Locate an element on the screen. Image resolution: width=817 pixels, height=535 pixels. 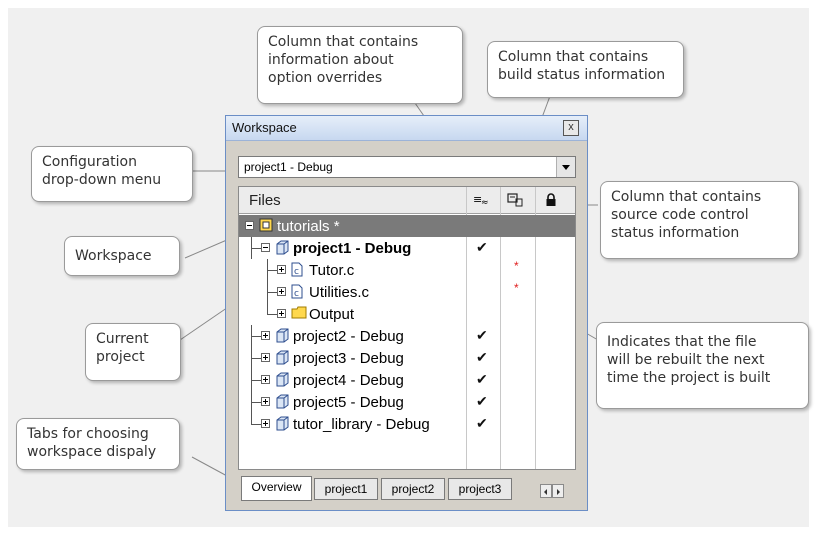
tab-scroll-left-button is located at coordinates (546, 491).